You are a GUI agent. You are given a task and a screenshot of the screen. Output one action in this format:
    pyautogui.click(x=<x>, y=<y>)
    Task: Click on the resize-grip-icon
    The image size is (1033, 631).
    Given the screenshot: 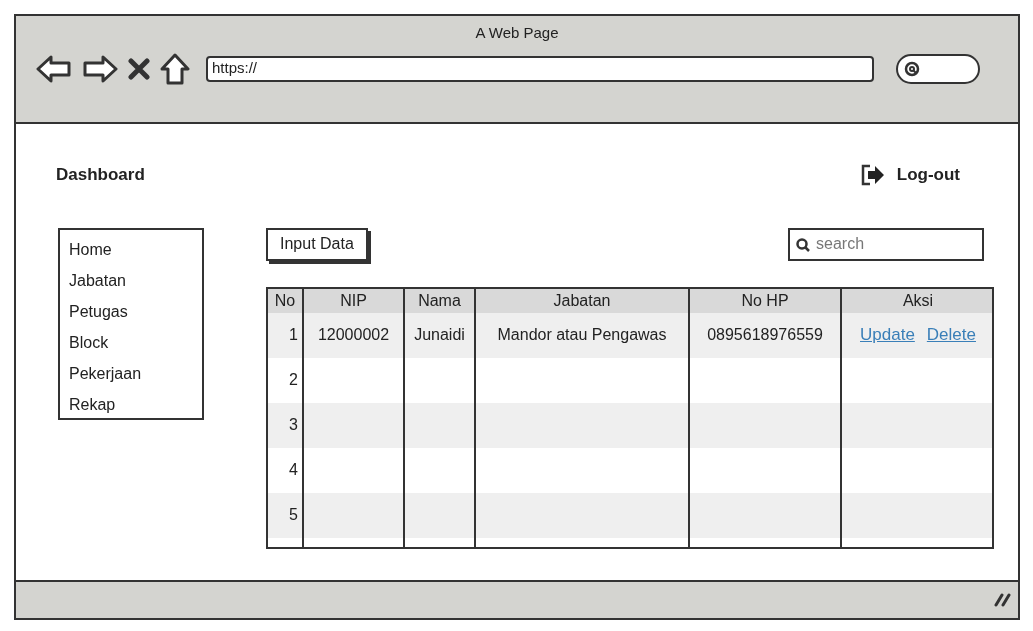 What is the action you would take?
    pyautogui.click(x=1003, y=600)
    